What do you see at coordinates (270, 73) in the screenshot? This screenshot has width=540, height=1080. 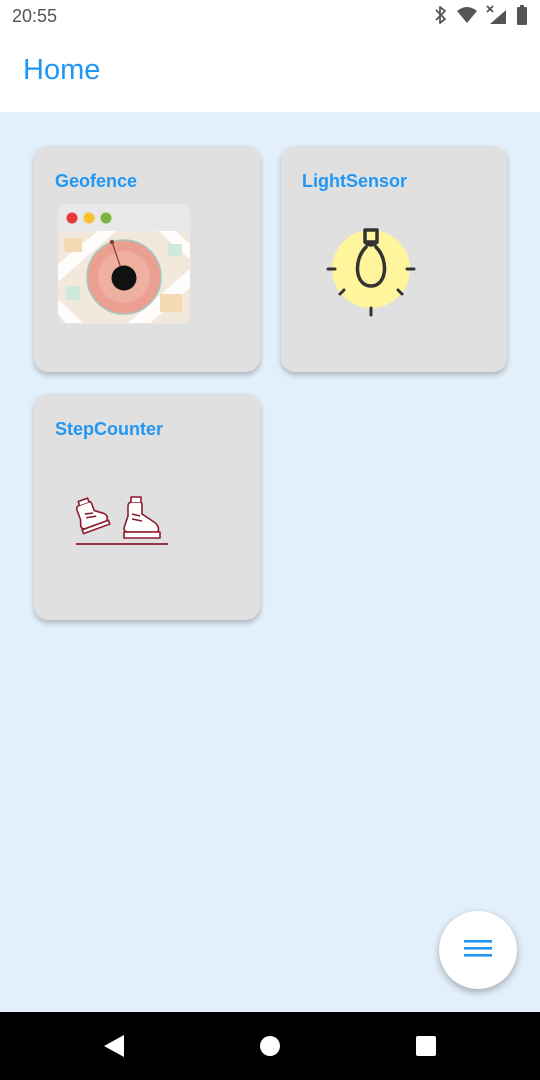 I see `app-bar: Home` at bounding box center [270, 73].